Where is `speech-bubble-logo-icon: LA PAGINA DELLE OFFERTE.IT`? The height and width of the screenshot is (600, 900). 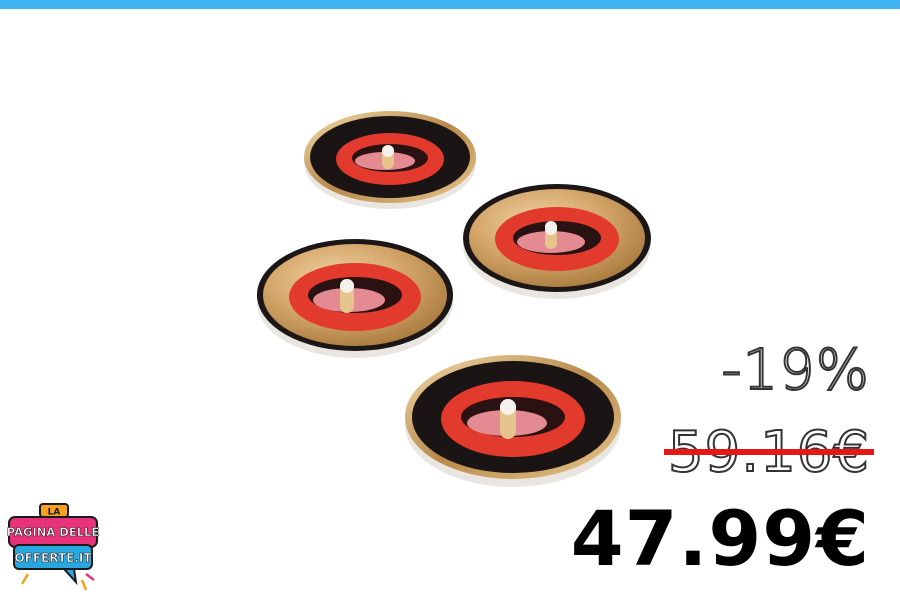 speech-bubble-logo-icon: LA PAGINA DELLE OFFERTE.IT is located at coordinates (53, 547).